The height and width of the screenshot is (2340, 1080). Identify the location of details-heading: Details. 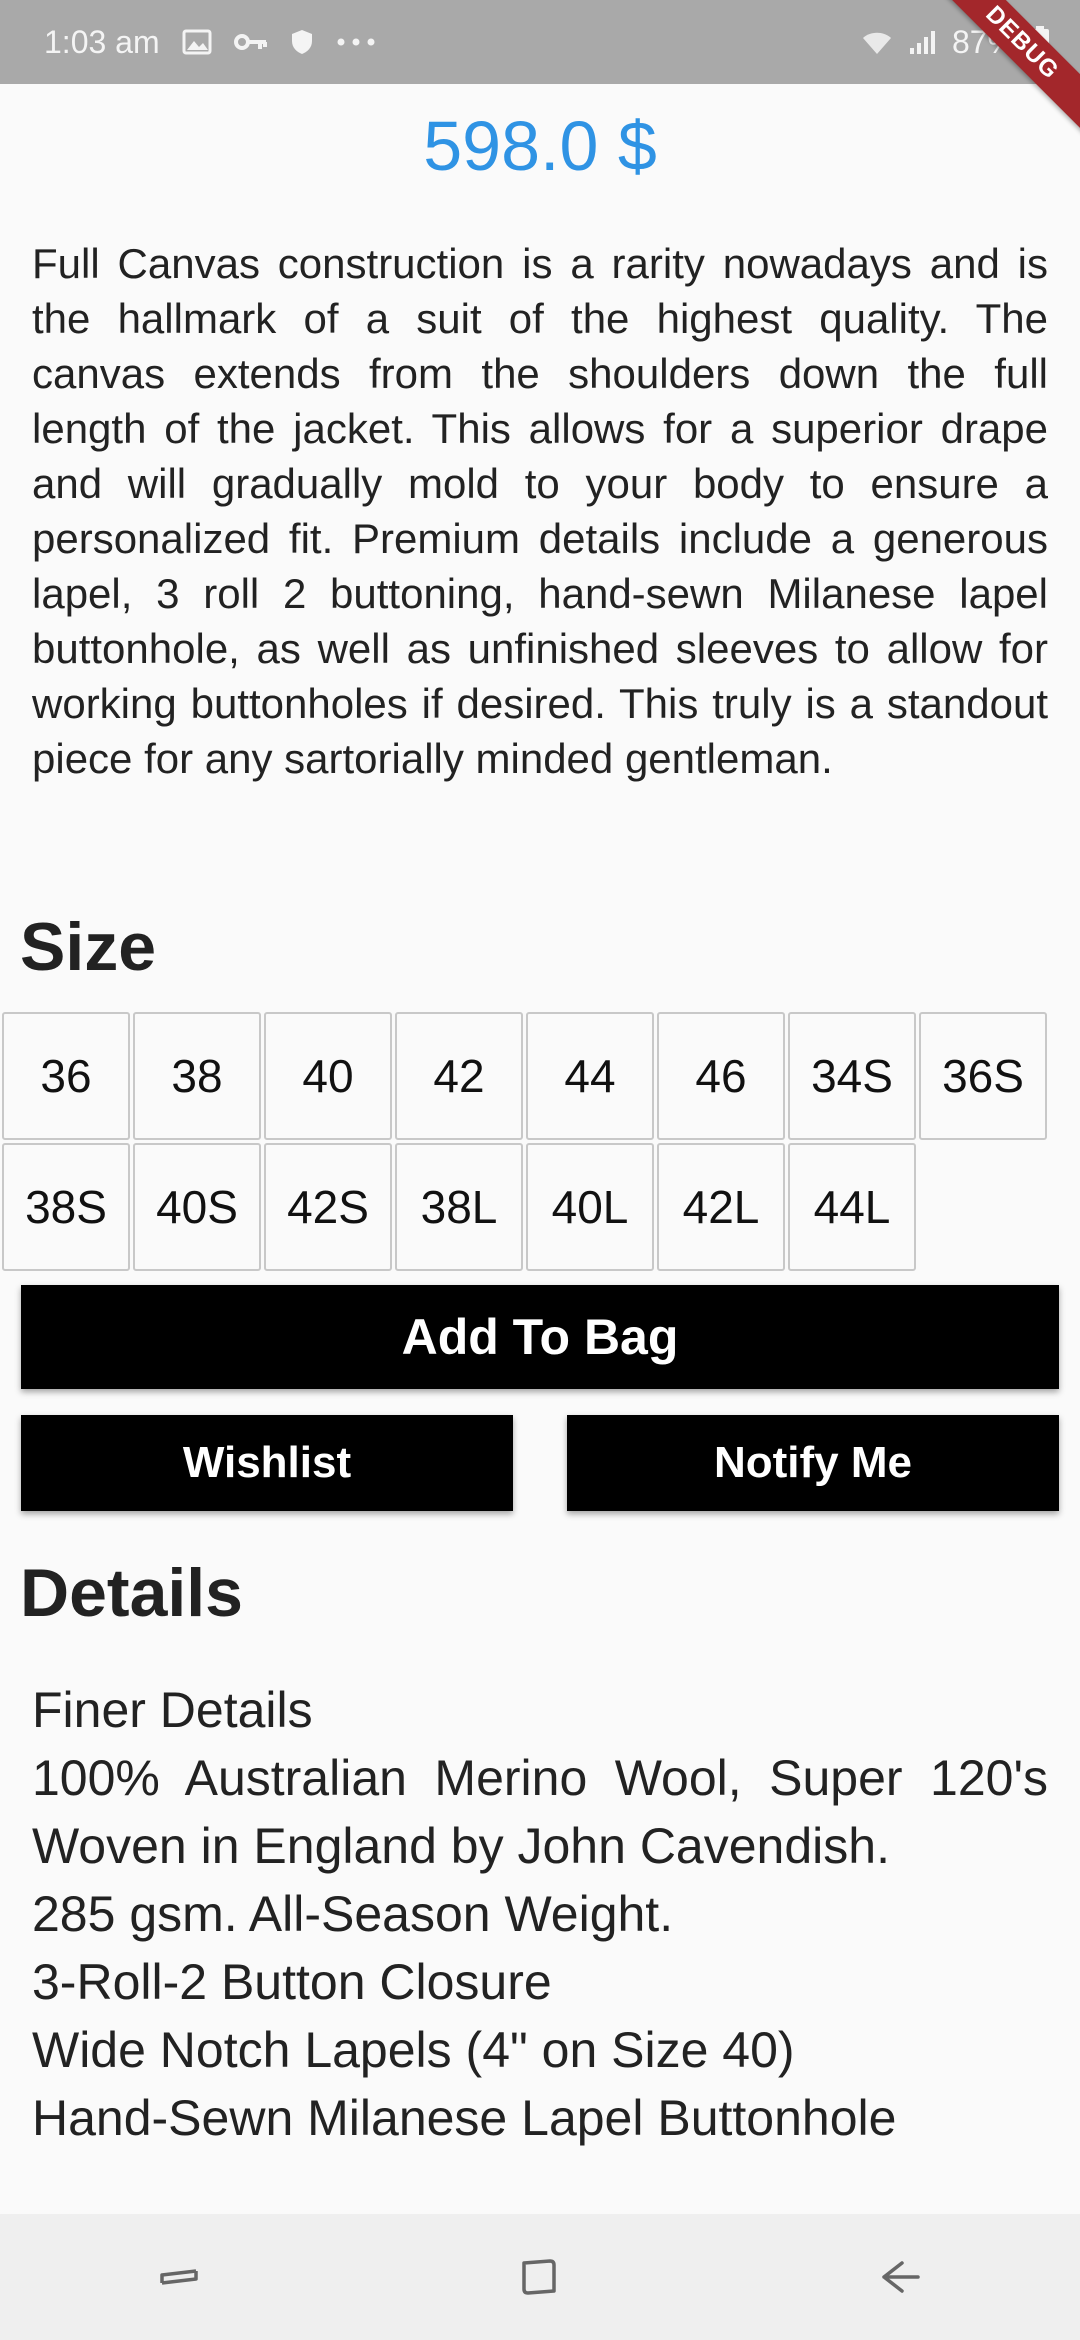
(131, 1593).